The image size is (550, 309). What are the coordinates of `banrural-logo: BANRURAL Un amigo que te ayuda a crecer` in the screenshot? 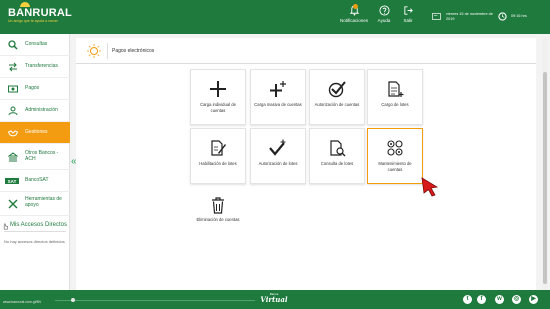 It's located at (40, 16).